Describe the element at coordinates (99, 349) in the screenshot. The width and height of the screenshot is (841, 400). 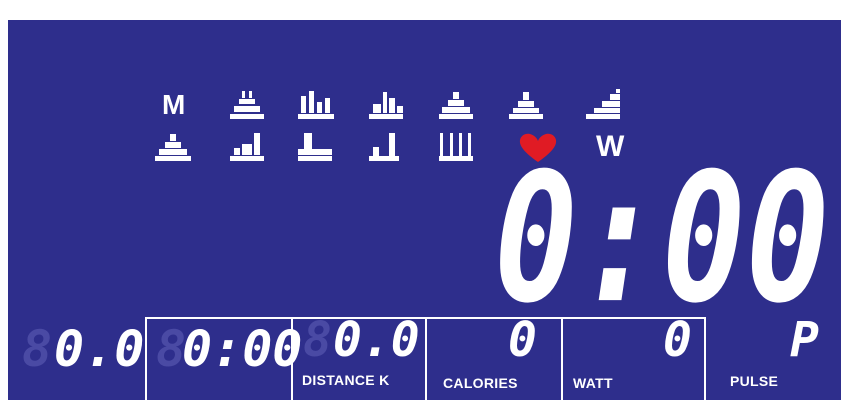
I see `speed-value: 0.0` at that location.